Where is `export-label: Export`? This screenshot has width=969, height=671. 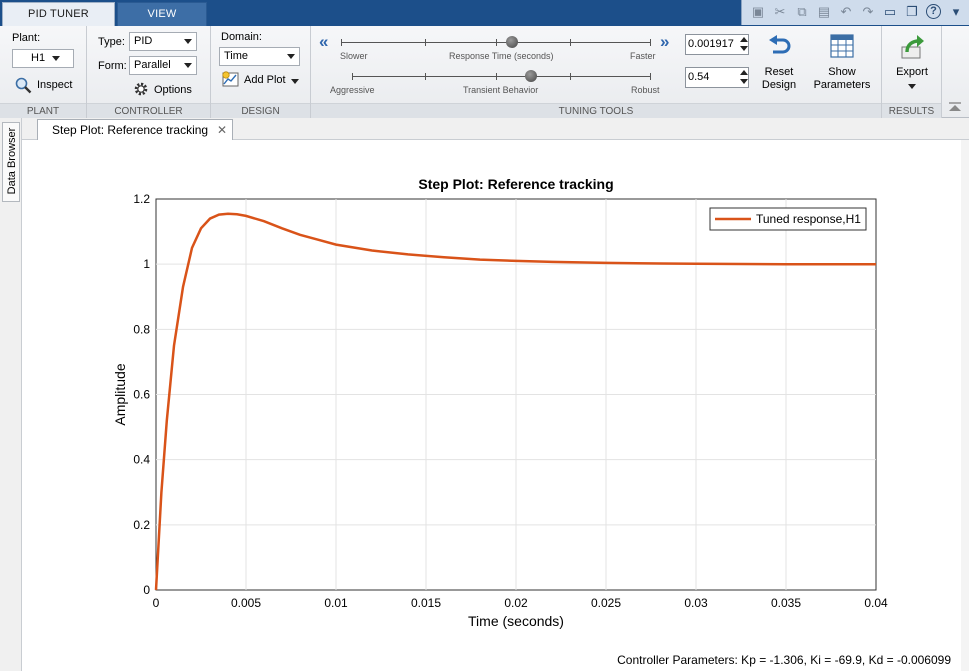 export-label: Export is located at coordinates (912, 72).